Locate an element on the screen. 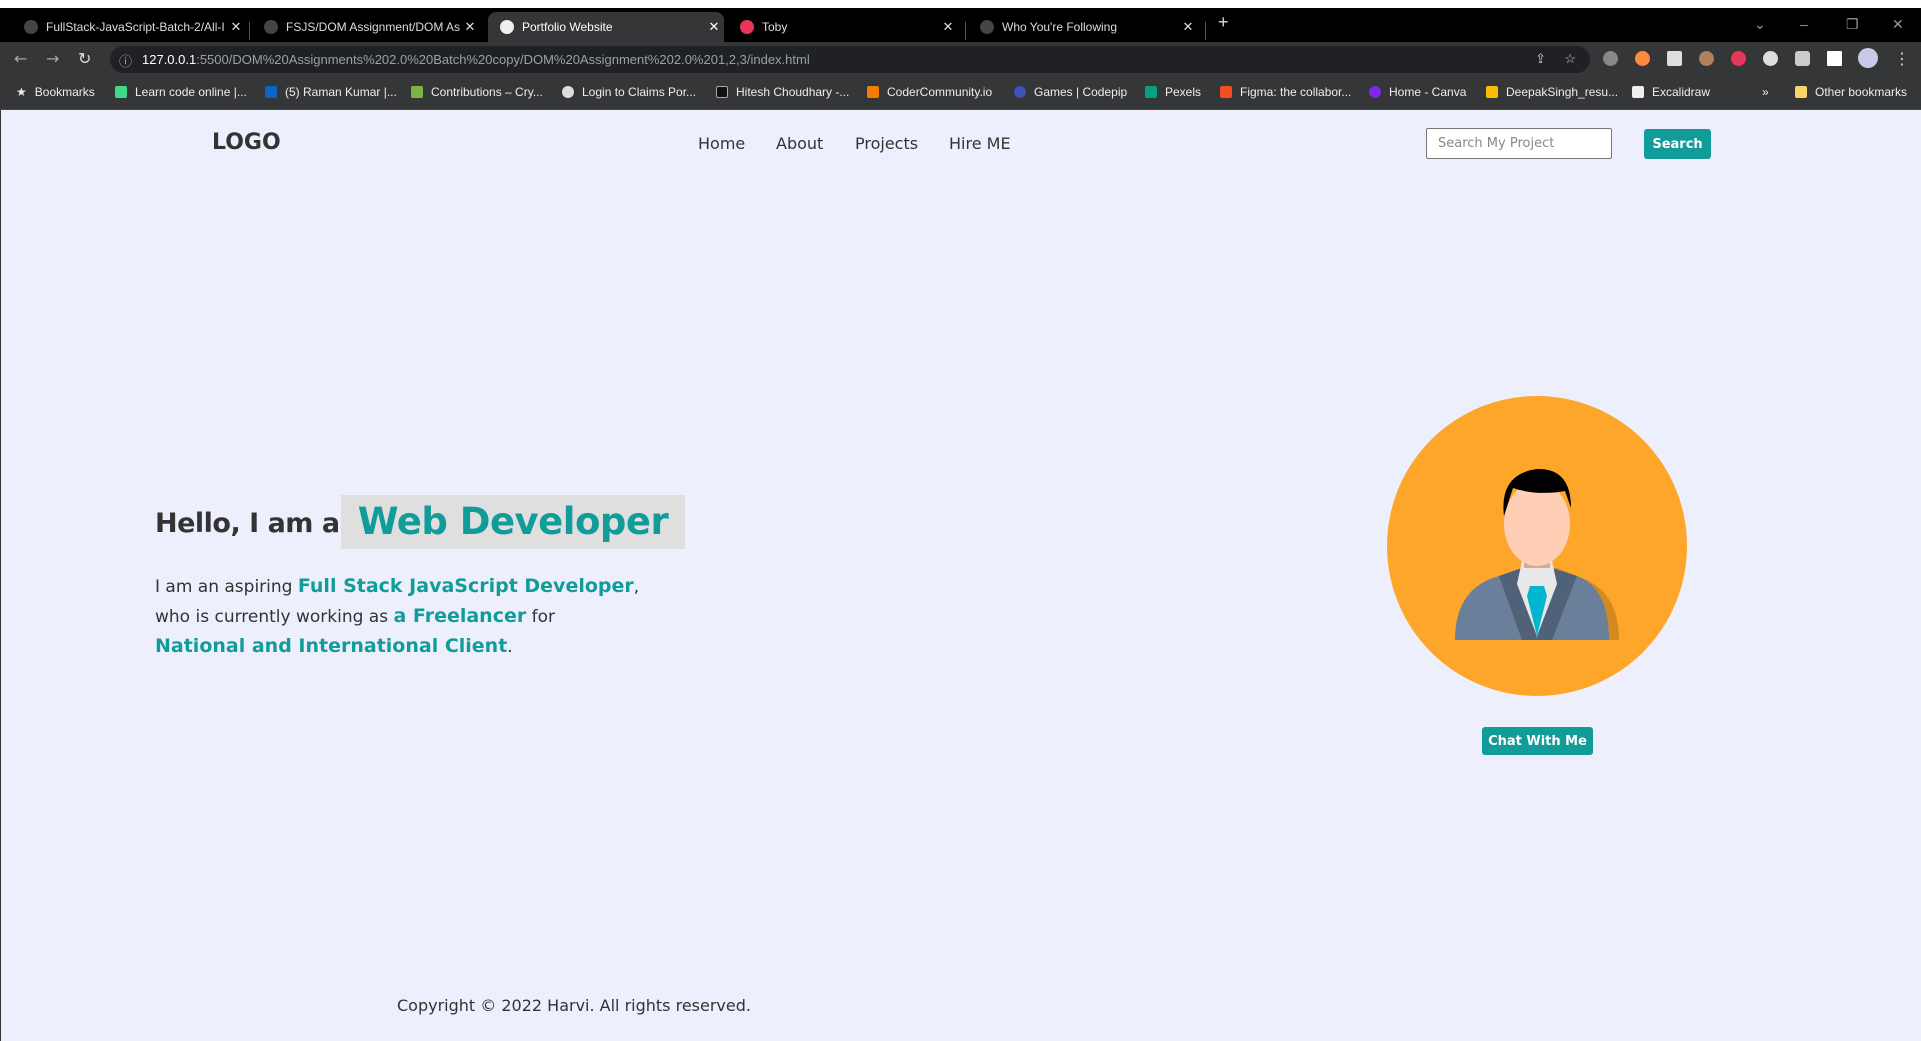  star-icon: ★ is located at coordinates (21, 92).